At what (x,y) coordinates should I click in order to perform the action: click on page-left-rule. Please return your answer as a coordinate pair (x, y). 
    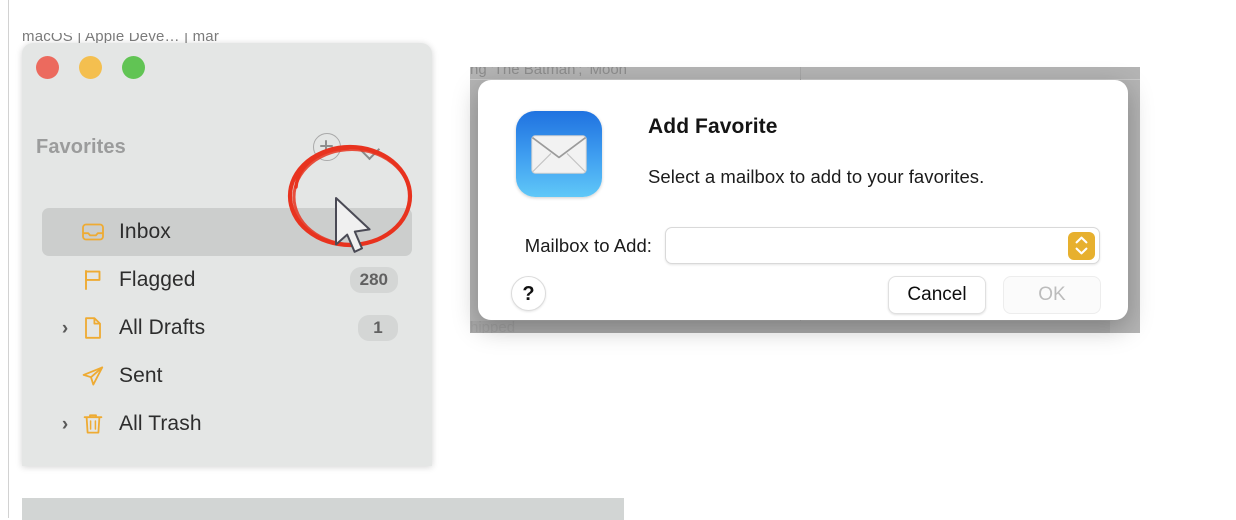
    Looking at the image, I should click on (8, 259).